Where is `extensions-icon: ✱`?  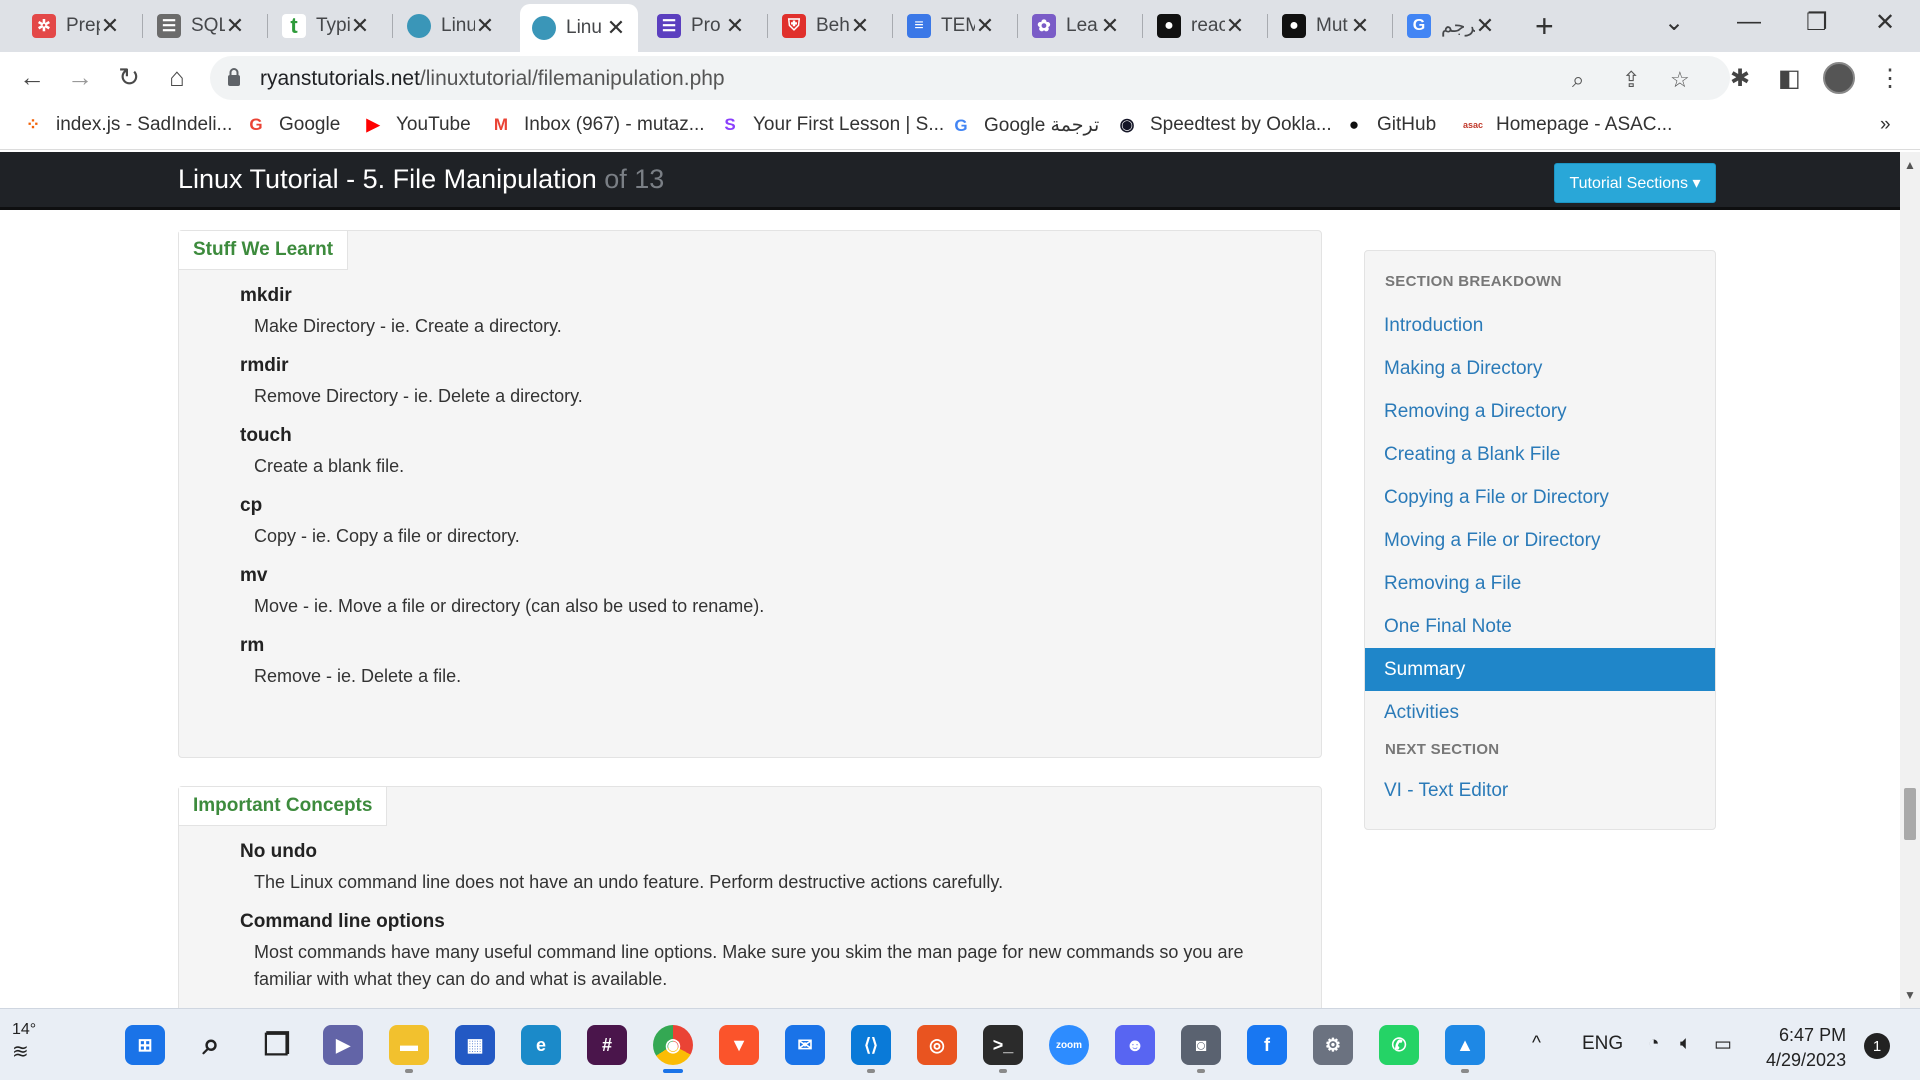
extensions-icon: ✱ is located at coordinates (1740, 78).